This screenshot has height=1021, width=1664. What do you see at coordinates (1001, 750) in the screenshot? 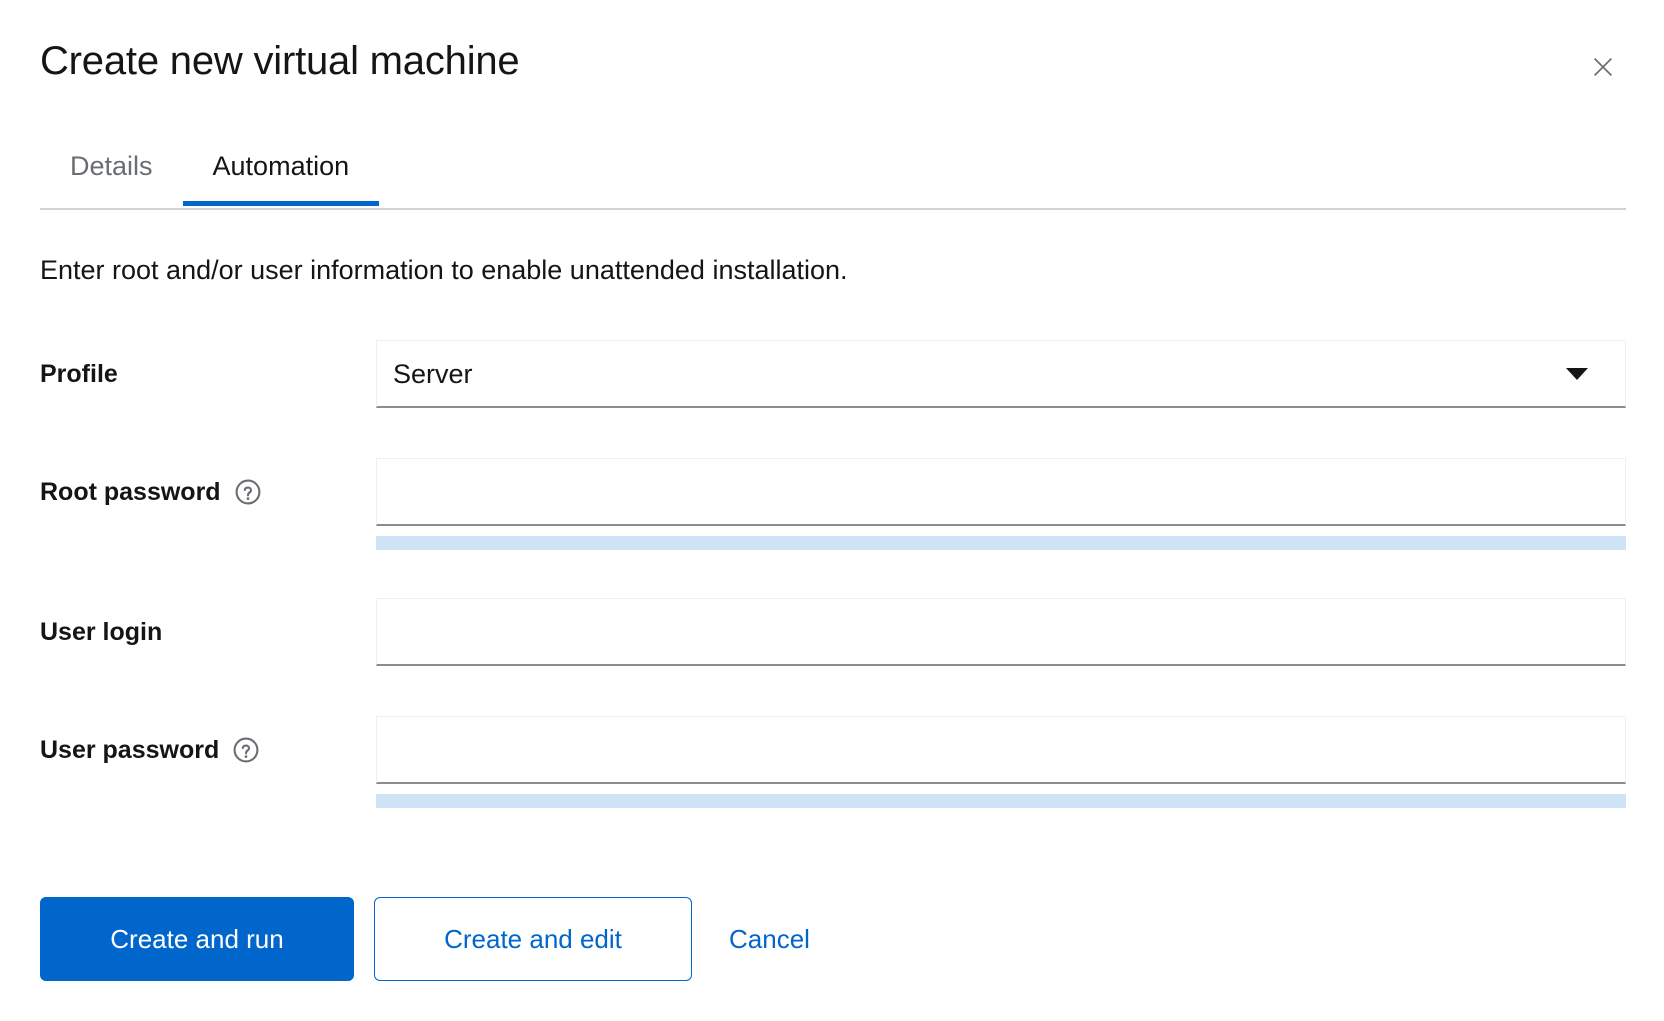
I see `user-password-input` at bounding box center [1001, 750].